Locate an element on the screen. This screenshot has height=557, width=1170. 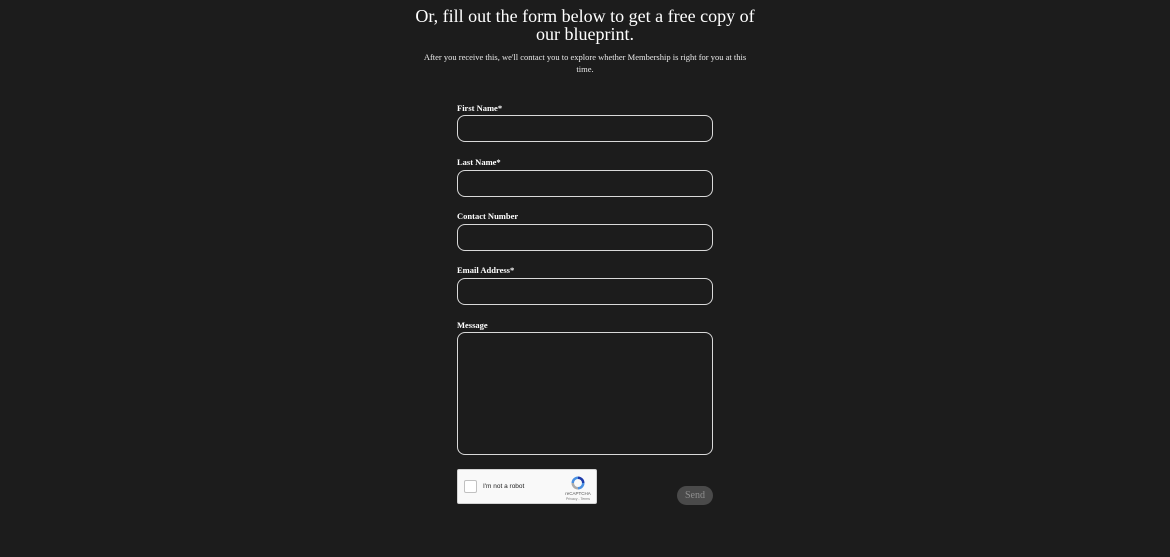
first-name-input is located at coordinates (585, 128).